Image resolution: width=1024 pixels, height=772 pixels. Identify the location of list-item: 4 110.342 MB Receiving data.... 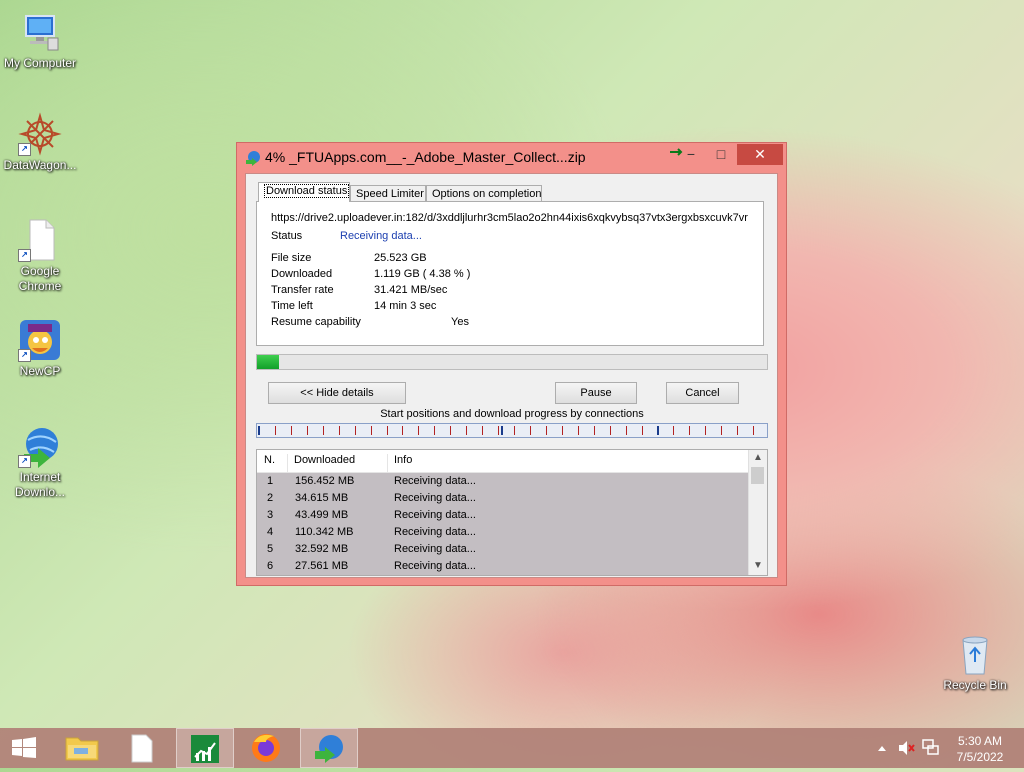
(503, 532).